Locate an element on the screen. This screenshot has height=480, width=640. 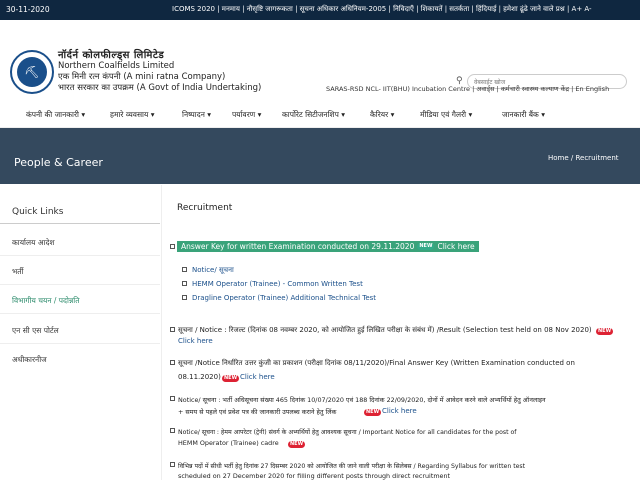
coal-icon: ⛏ is located at coordinates (32, 72).